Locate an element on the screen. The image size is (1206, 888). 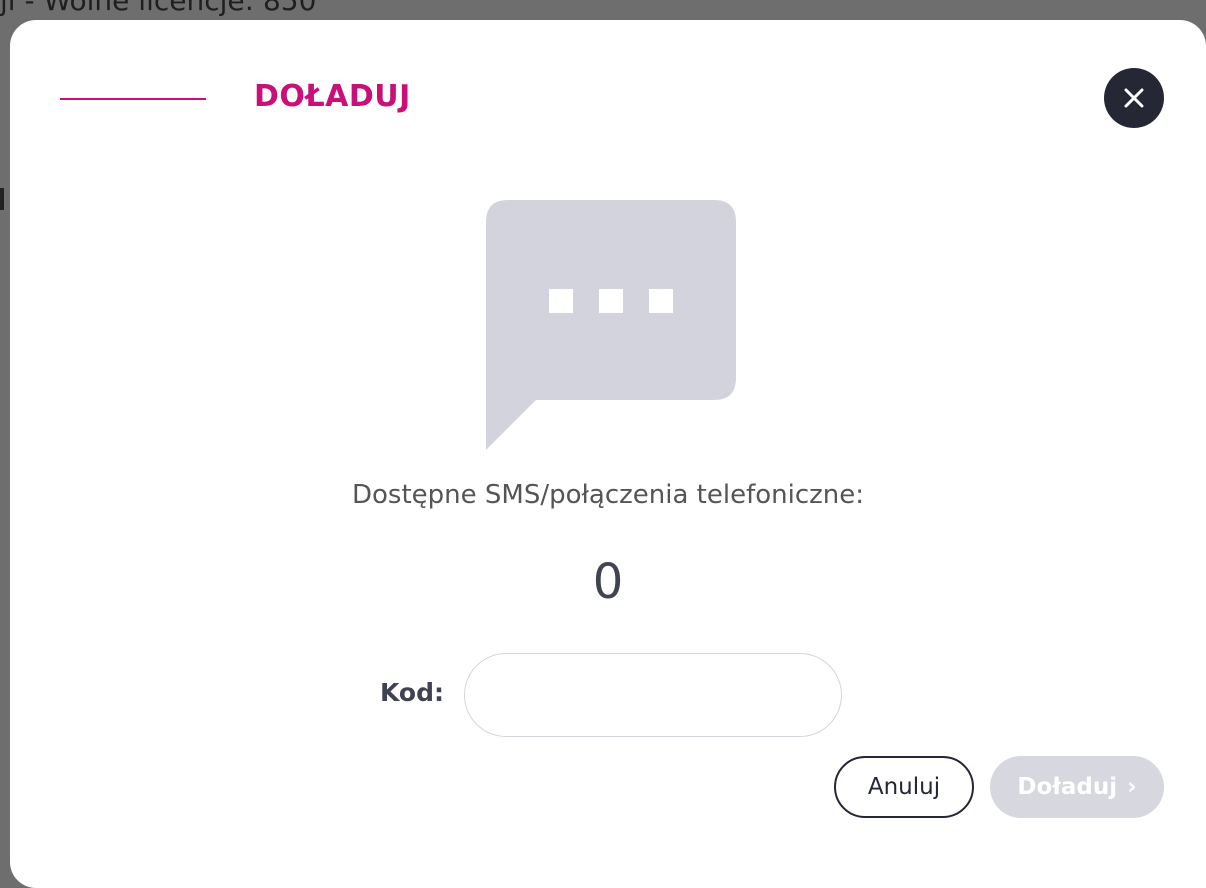
close-button is located at coordinates (1134, 98).